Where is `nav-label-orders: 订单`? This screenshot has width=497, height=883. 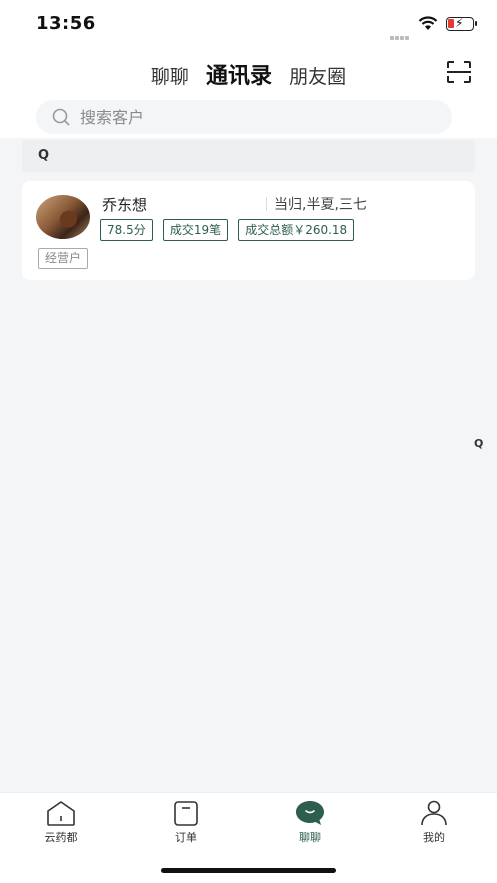
nav-label-orders: 订单 is located at coordinates (186, 837).